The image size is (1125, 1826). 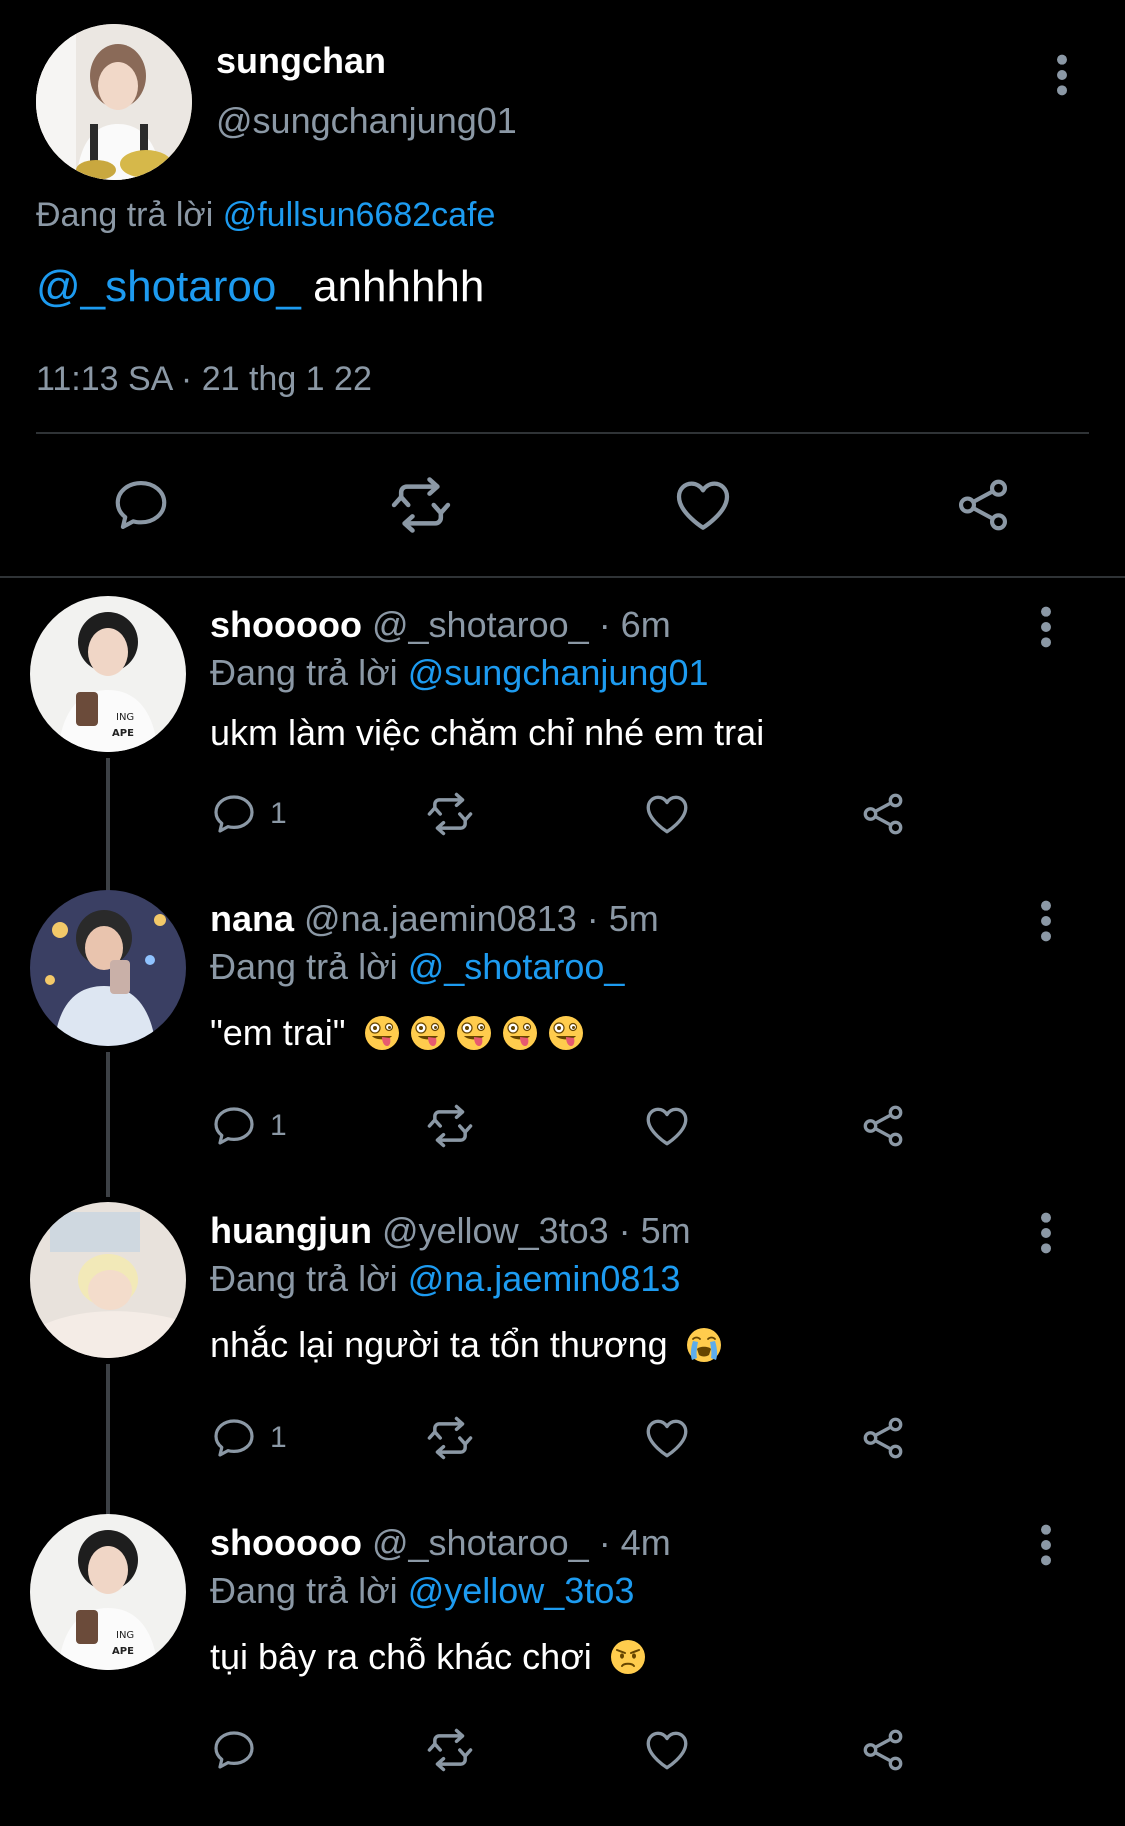 I want to click on reply-header: shooooo @_shotaroo_ · 4m, so click(x=440, y=1543).